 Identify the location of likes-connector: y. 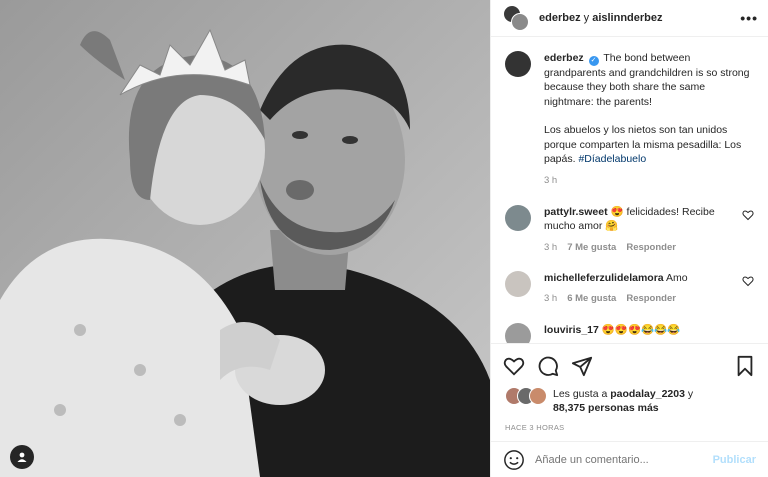
(690, 394).